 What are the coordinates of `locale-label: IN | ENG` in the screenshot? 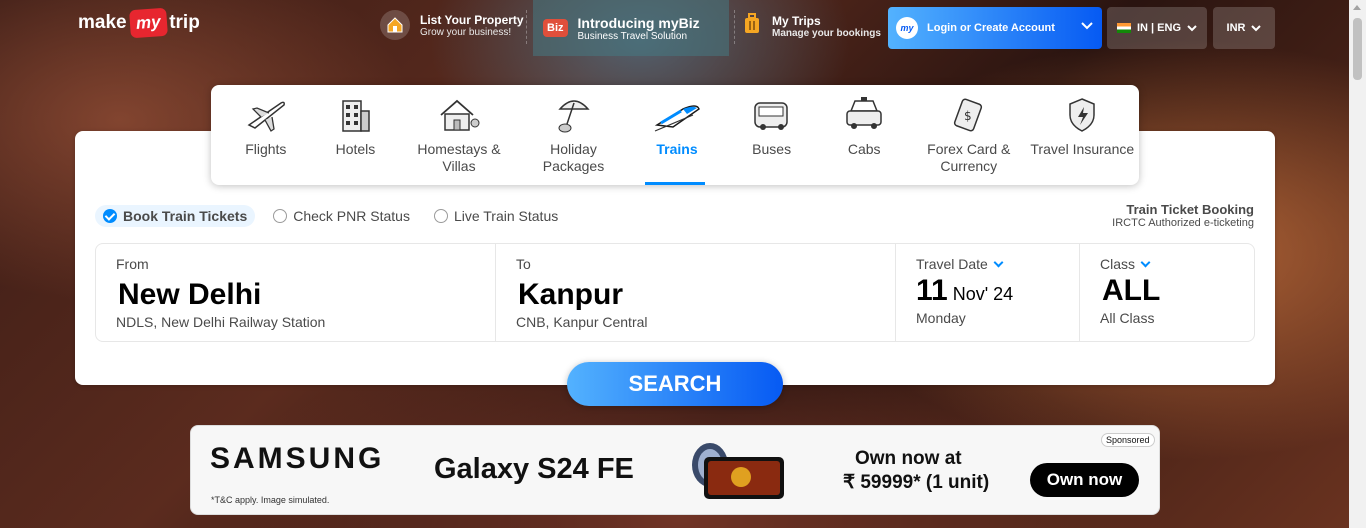 It's located at (1159, 28).